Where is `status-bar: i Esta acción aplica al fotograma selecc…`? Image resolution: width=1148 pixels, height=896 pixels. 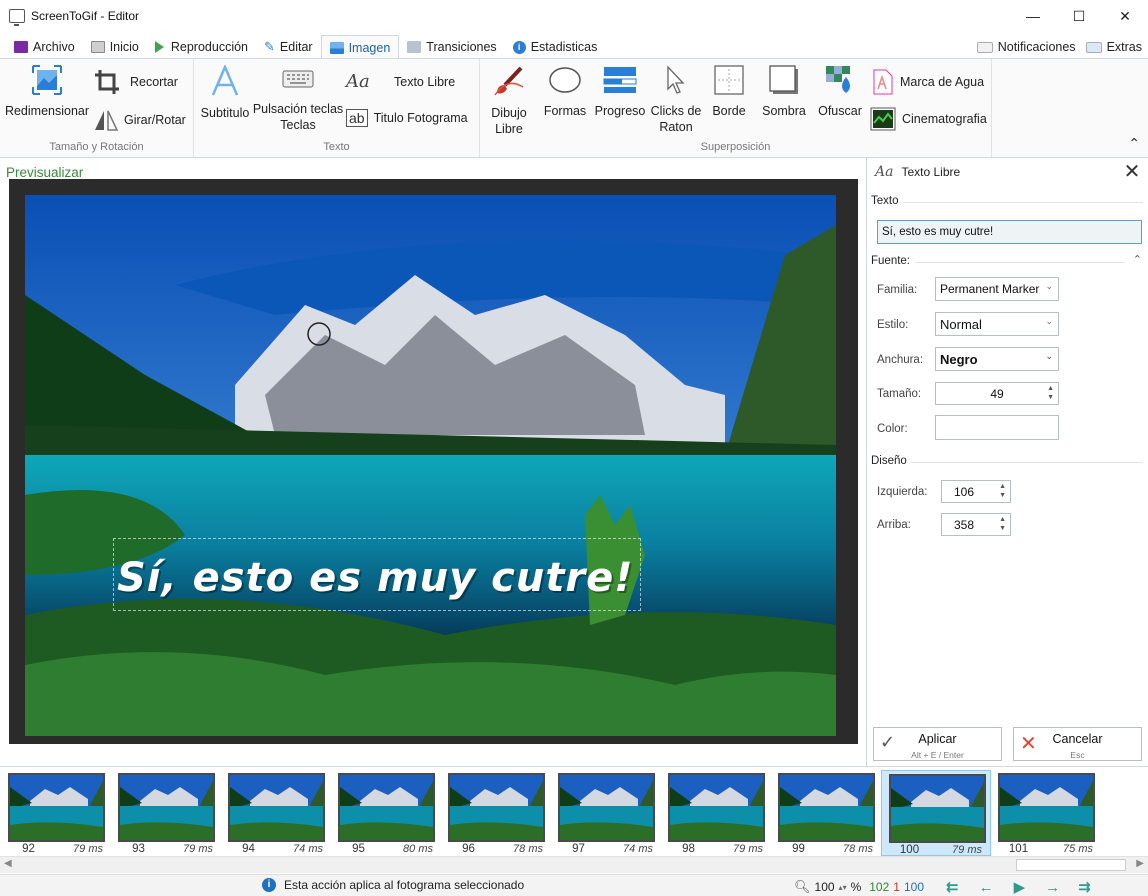
status-bar: i Esta acción aplica al fotograma selecc… is located at coordinates (574, 885).